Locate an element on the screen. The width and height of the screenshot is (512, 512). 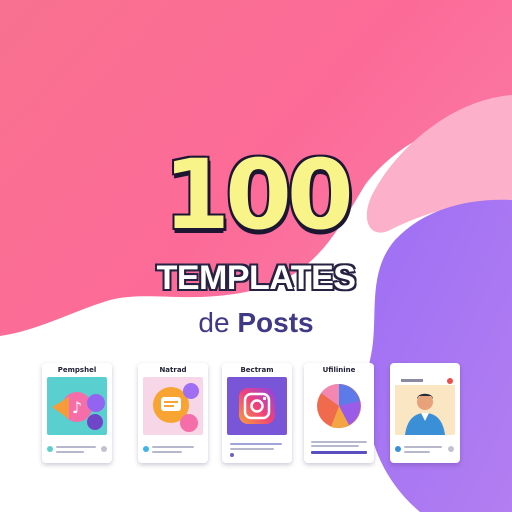
card-title: Natrad is located at coordinates (173, 370).